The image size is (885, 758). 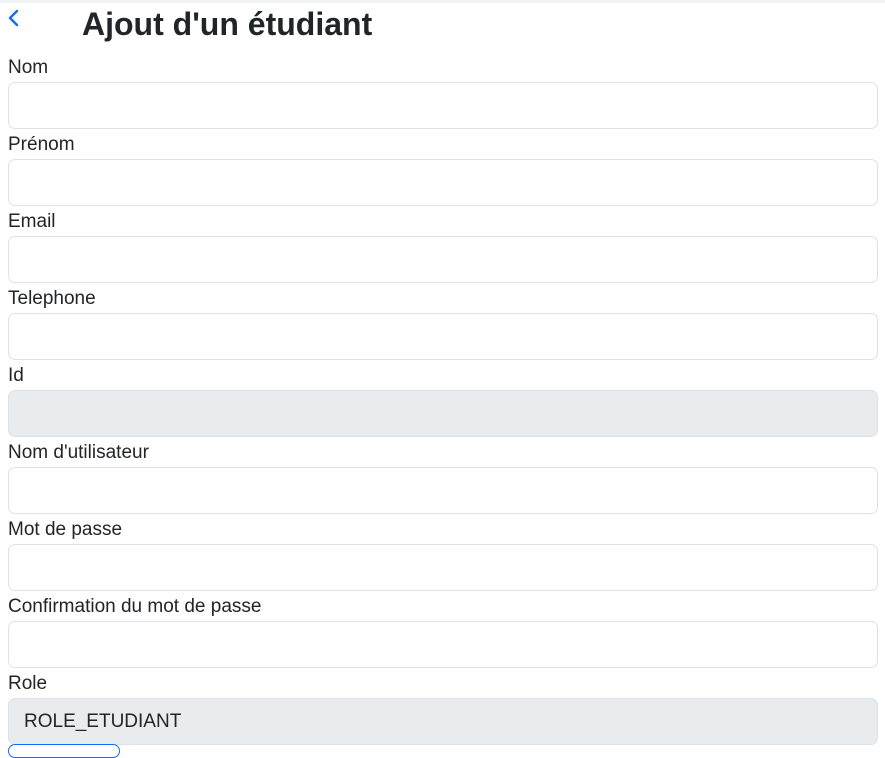 I want to click on field-id: Id, so click(x=443, y=402).